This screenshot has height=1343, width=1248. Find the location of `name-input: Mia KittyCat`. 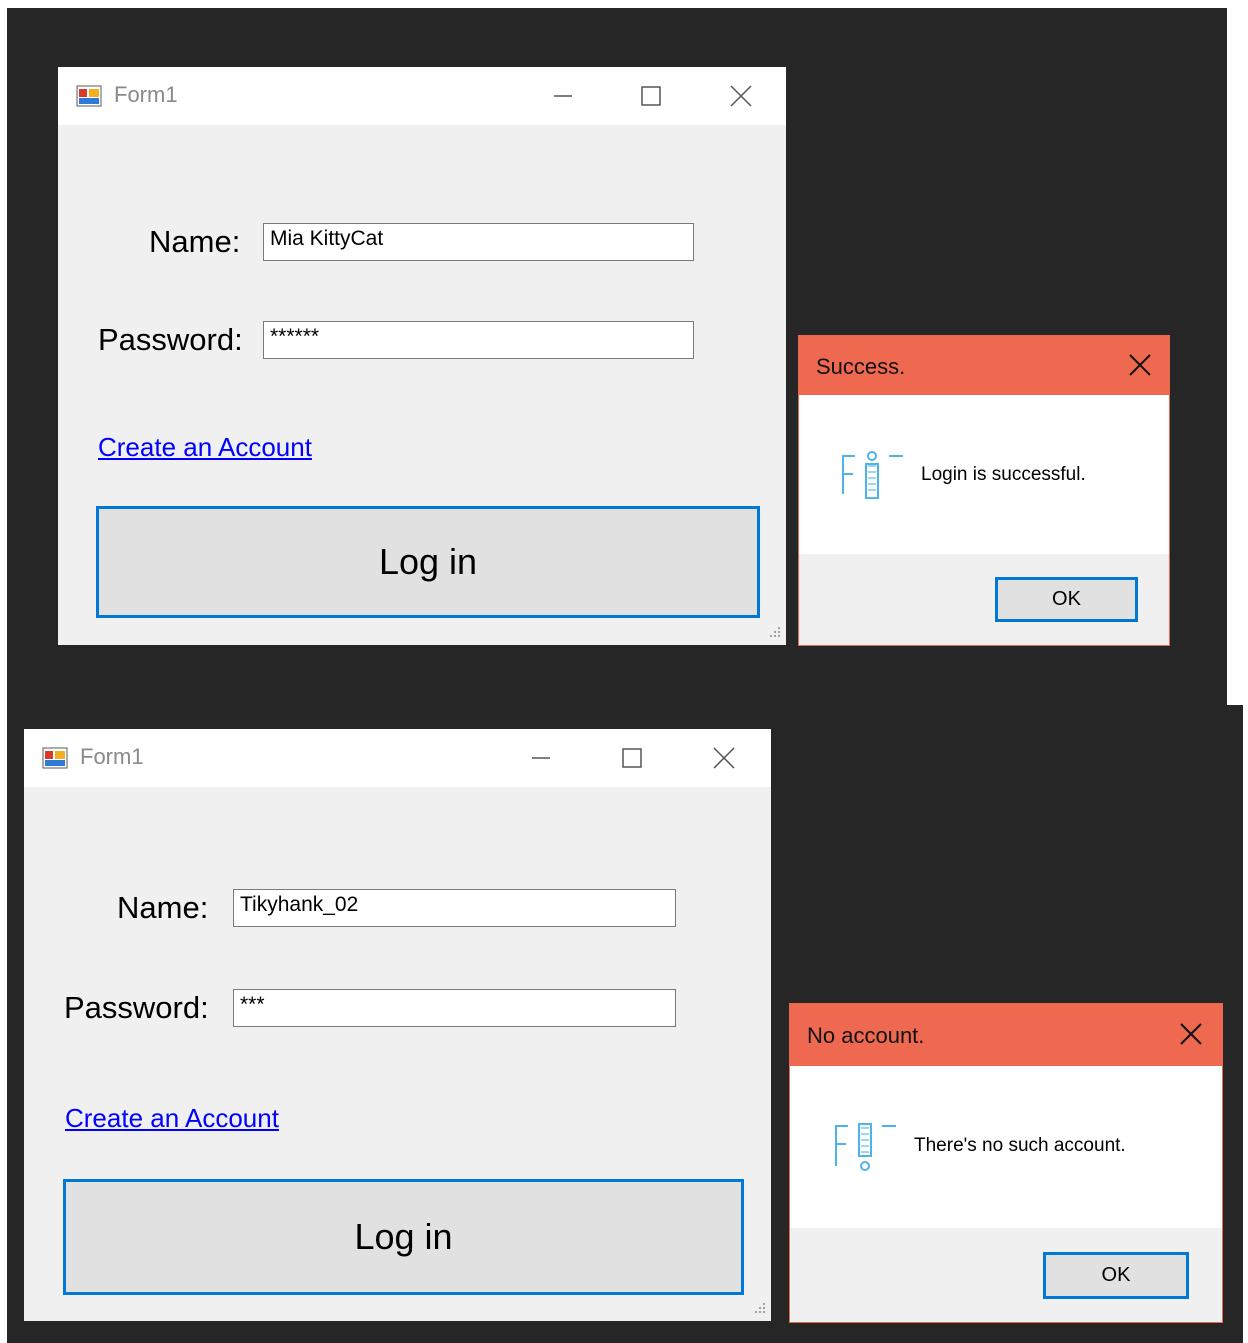

name-input: Mia KittyCat is located at coordinates (478, 242).